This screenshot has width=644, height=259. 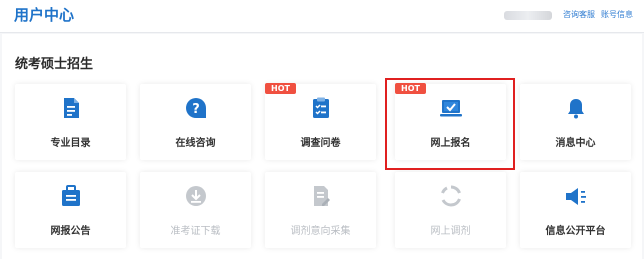 I want to click on bell-icon, so click(x=575, y=109).